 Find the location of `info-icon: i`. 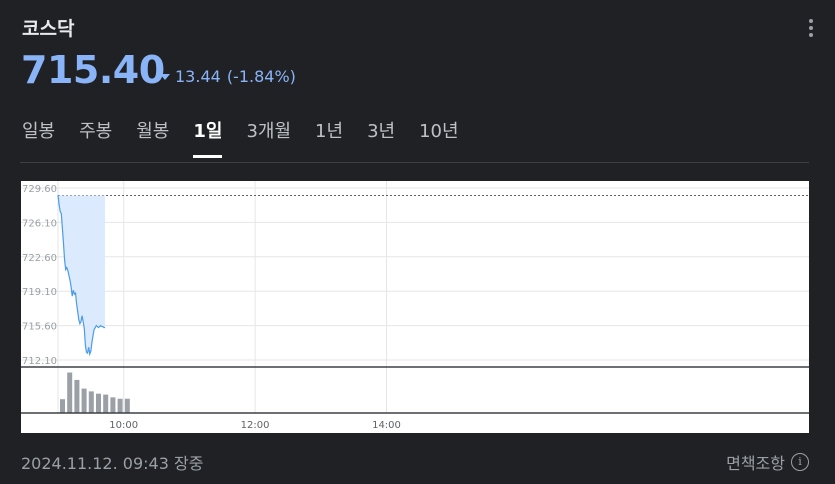

info-icon: i is located at coordinates (800, 462).